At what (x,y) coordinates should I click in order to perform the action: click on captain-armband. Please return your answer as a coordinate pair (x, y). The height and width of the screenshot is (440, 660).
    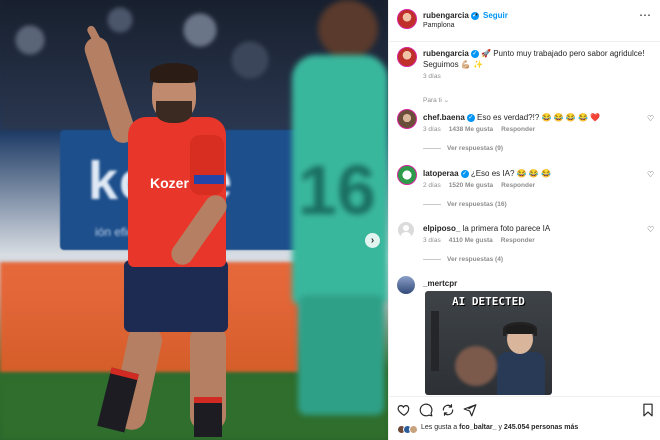
    Looking at the image, I should click on (209, 179).